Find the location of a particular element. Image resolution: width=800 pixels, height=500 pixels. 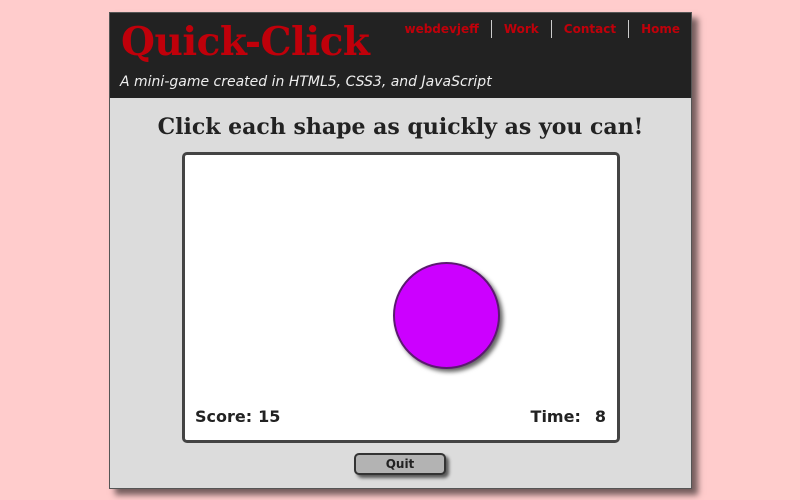

score-label: Score: is located at coordinates (224, 416).